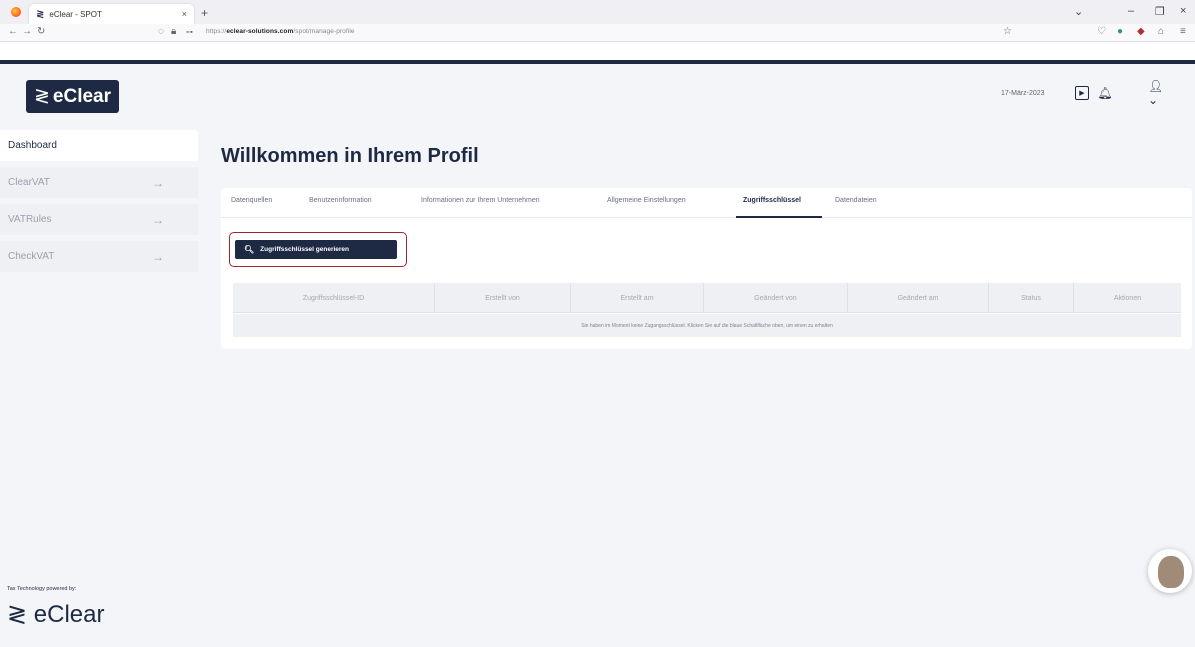  Describe the element at coordinates (99, 221) in the screenshot. I see `sidebar-item-vatrules: VATRules →` at that location.